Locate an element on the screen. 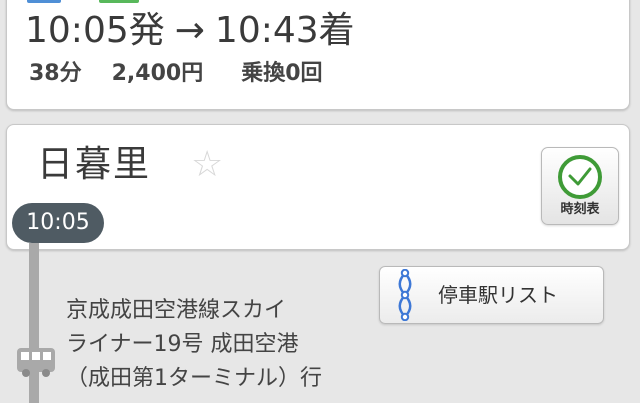 The width and height of the screenshot is (640, 403). time-range: 10:05発 → 10:43着 is located at coordinates (190, 31).